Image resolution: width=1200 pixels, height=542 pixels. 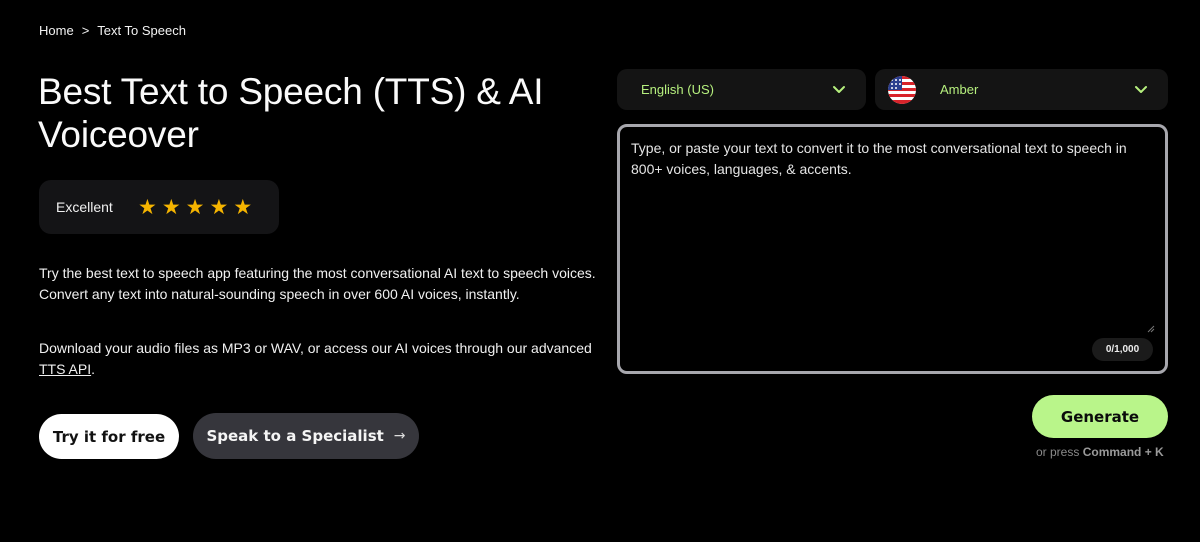 I want to click on speak-to-specialist-button: Speak to a Specialist →, so click(x=306, y=436).